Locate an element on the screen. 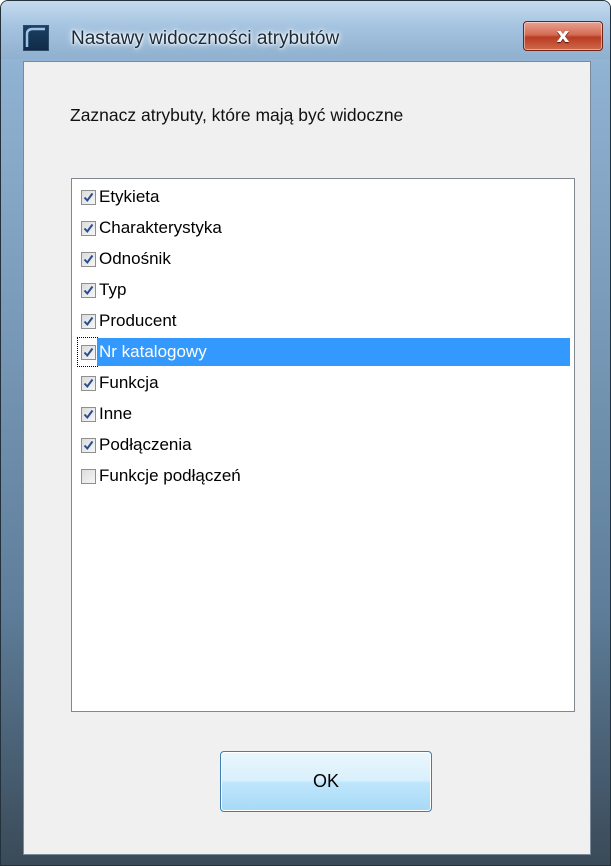 The image size is (611, 866). list-item-label: Charakterystyka is located at coordinates (160, 227).